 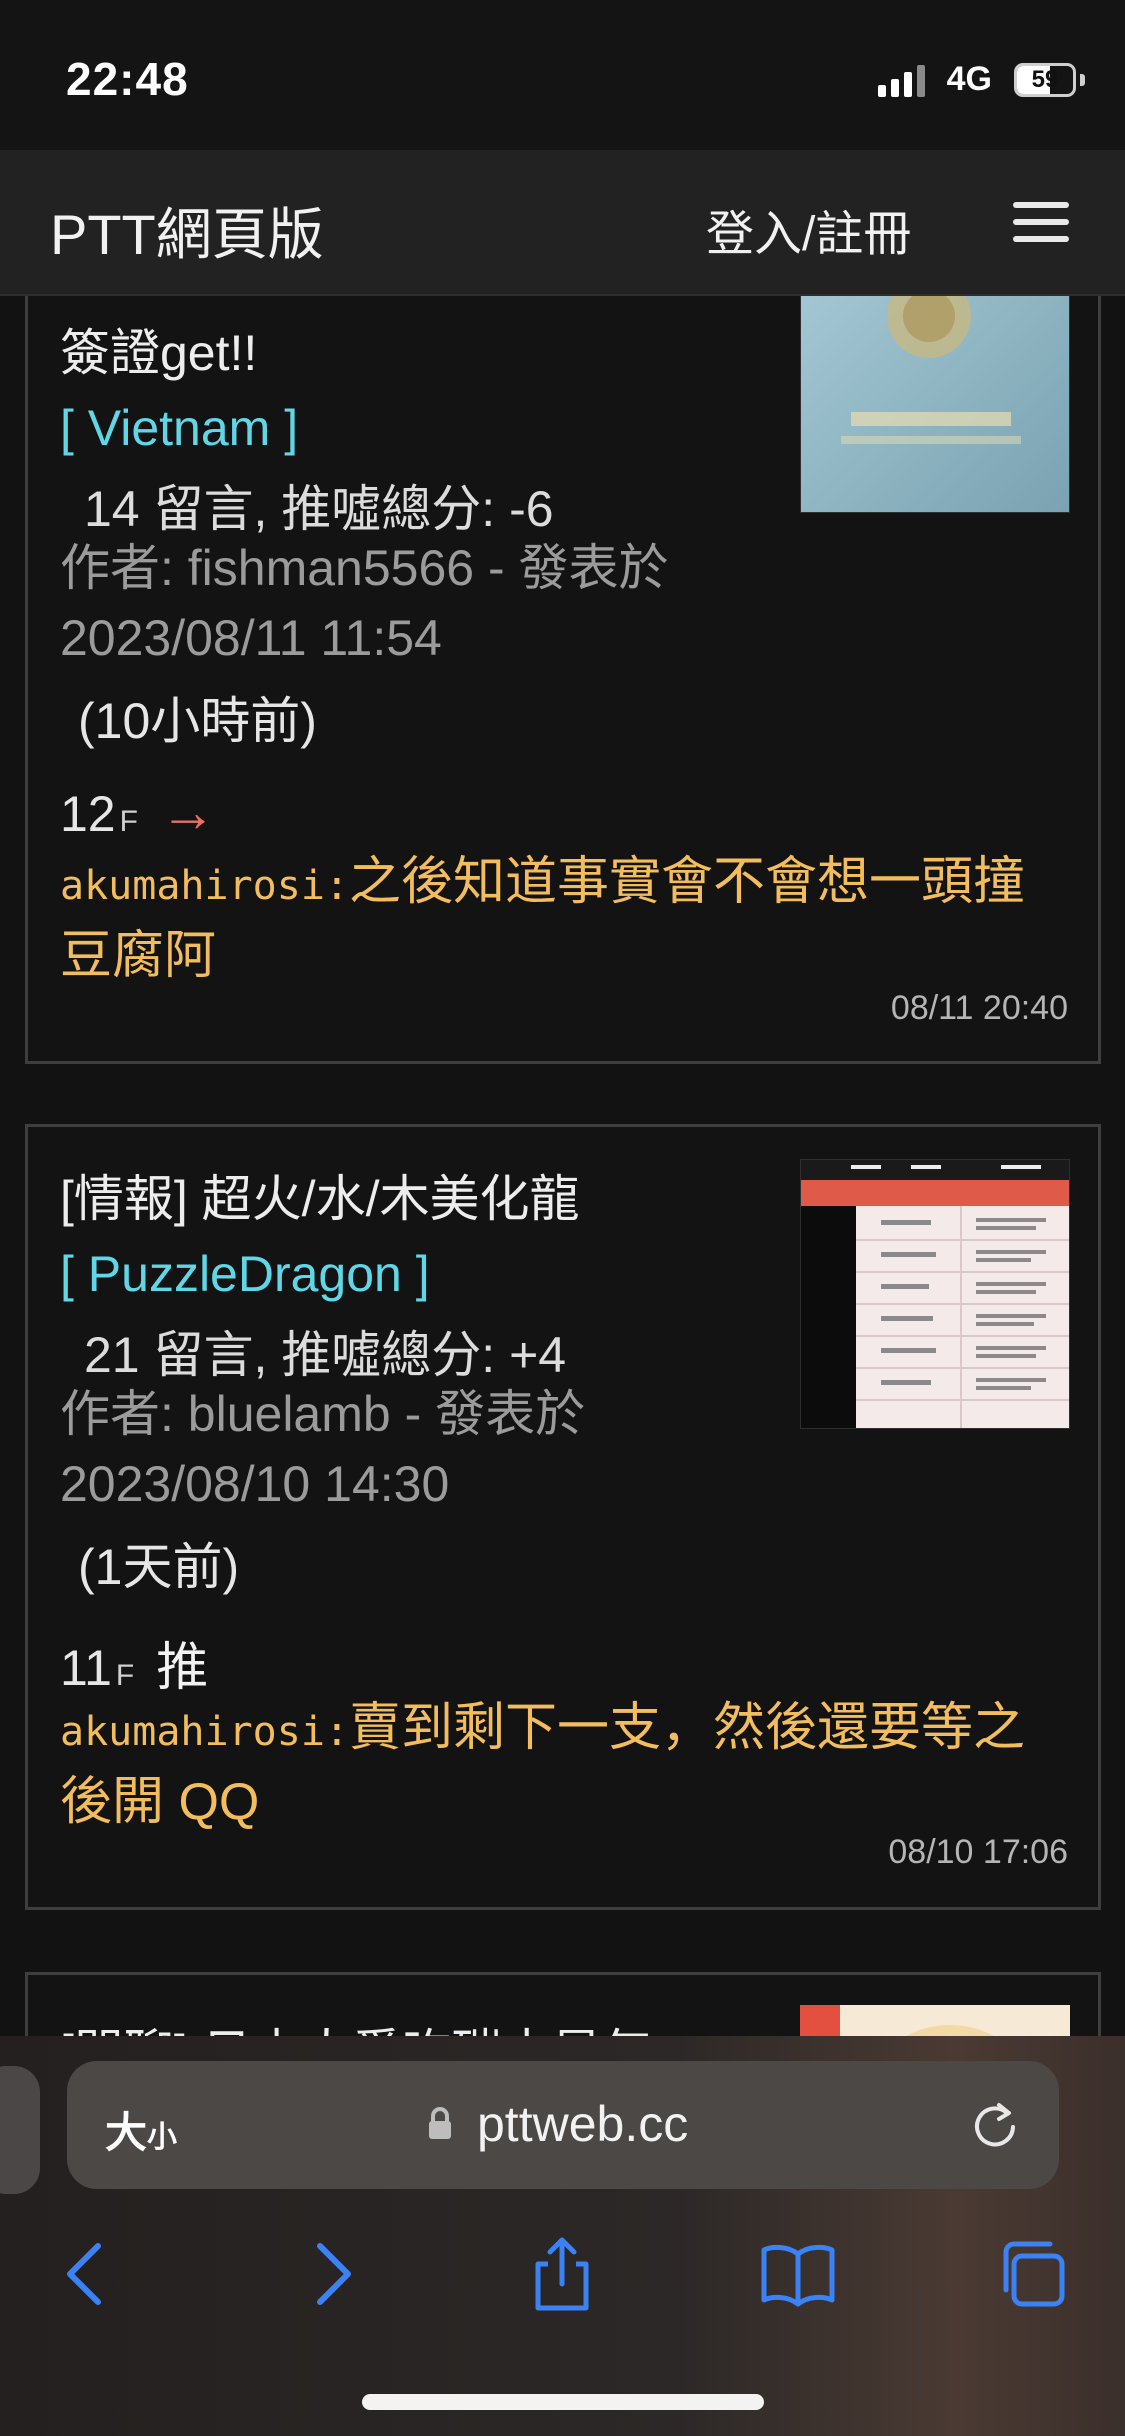 I want to click on bookmarks-icon, so click(x=798, y=2274).